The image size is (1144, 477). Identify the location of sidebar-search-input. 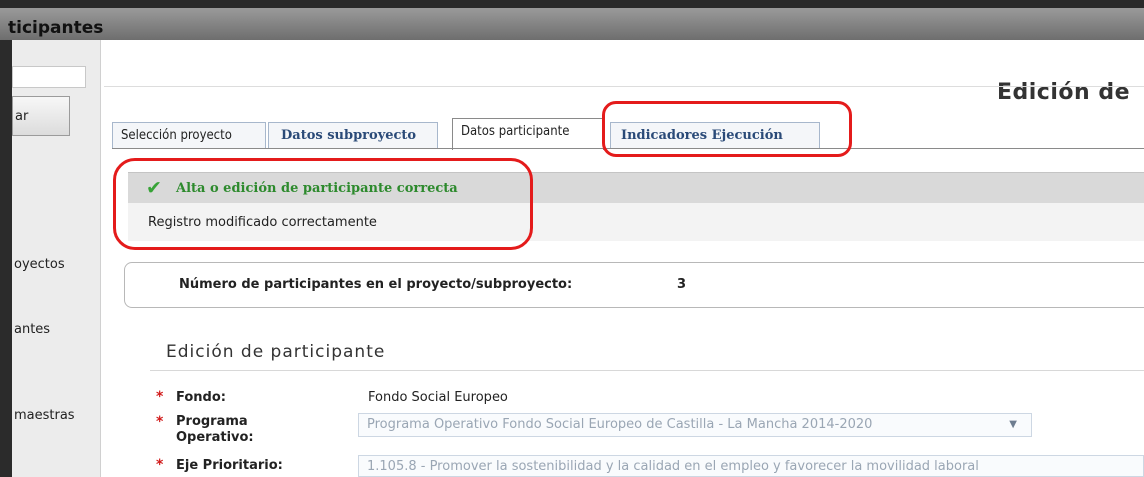
(49, 77).